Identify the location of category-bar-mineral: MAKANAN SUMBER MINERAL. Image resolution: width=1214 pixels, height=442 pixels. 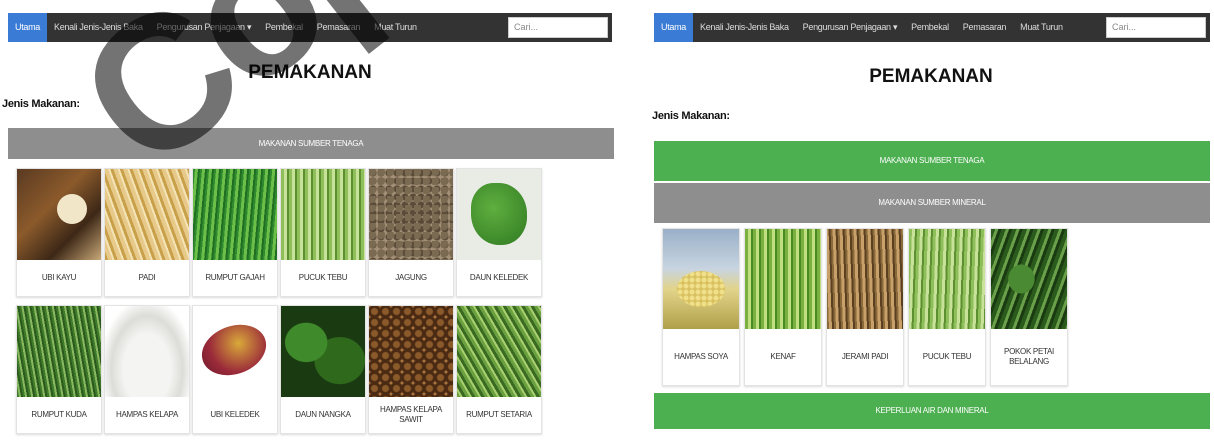
(932, 203).